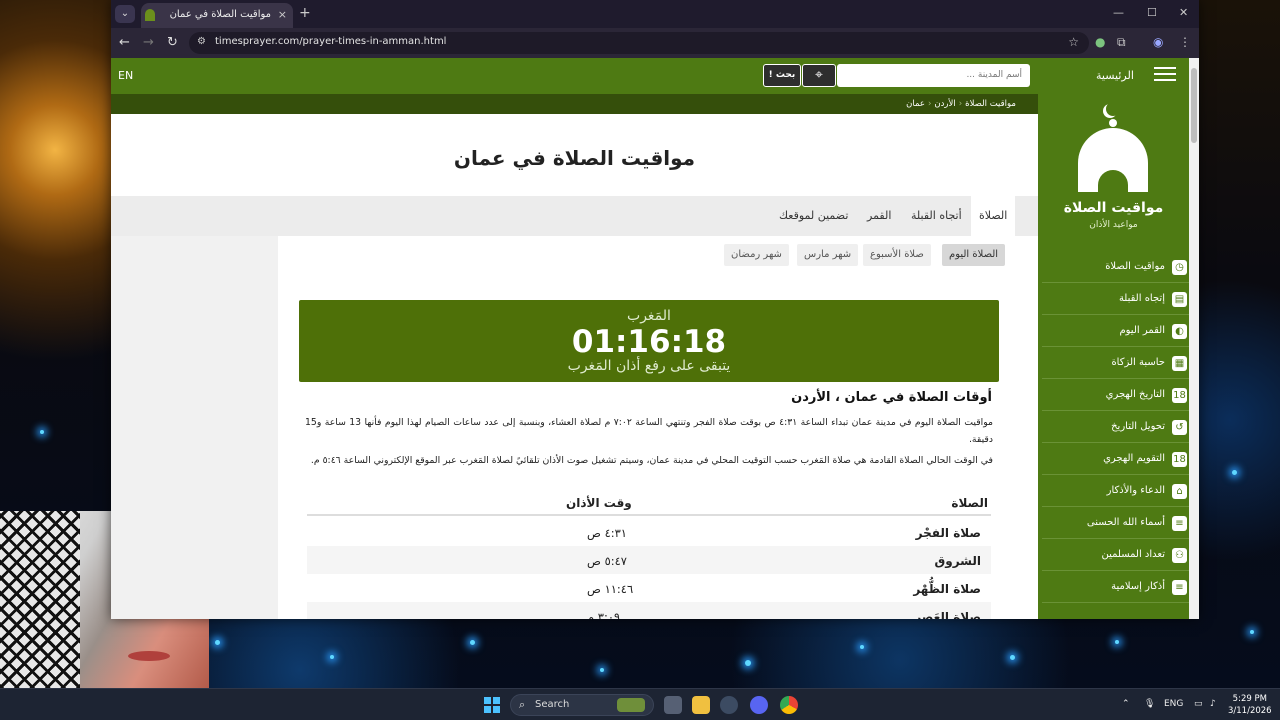 The image size is (1280, 720). I want to click on sidebar-item-date-convert: ↺ تحويل التاريخ, so click(1115, 427).